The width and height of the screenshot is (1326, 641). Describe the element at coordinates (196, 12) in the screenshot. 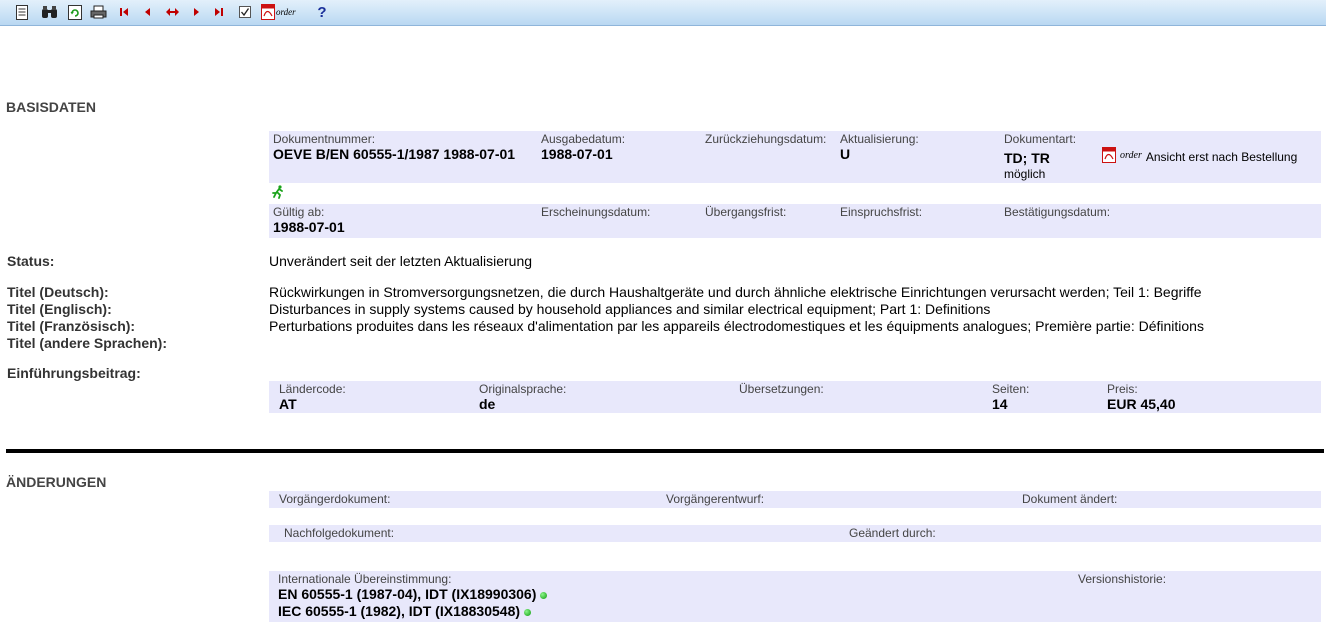

I see `next-record-icon` at that location.